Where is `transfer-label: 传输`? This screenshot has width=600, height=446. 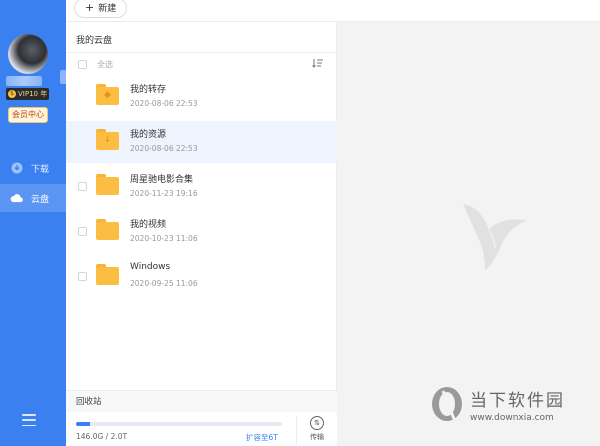
transfer-label: 传输 is located at coordinates (317, 437).